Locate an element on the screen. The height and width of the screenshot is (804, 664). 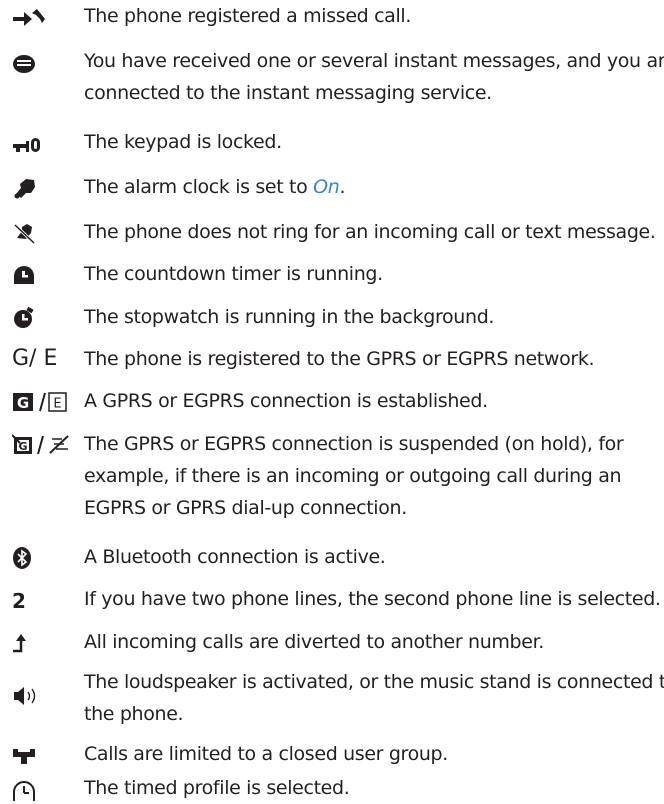
item-text-prefix: The alarm clock is set to is located at coordinates (199, 187).